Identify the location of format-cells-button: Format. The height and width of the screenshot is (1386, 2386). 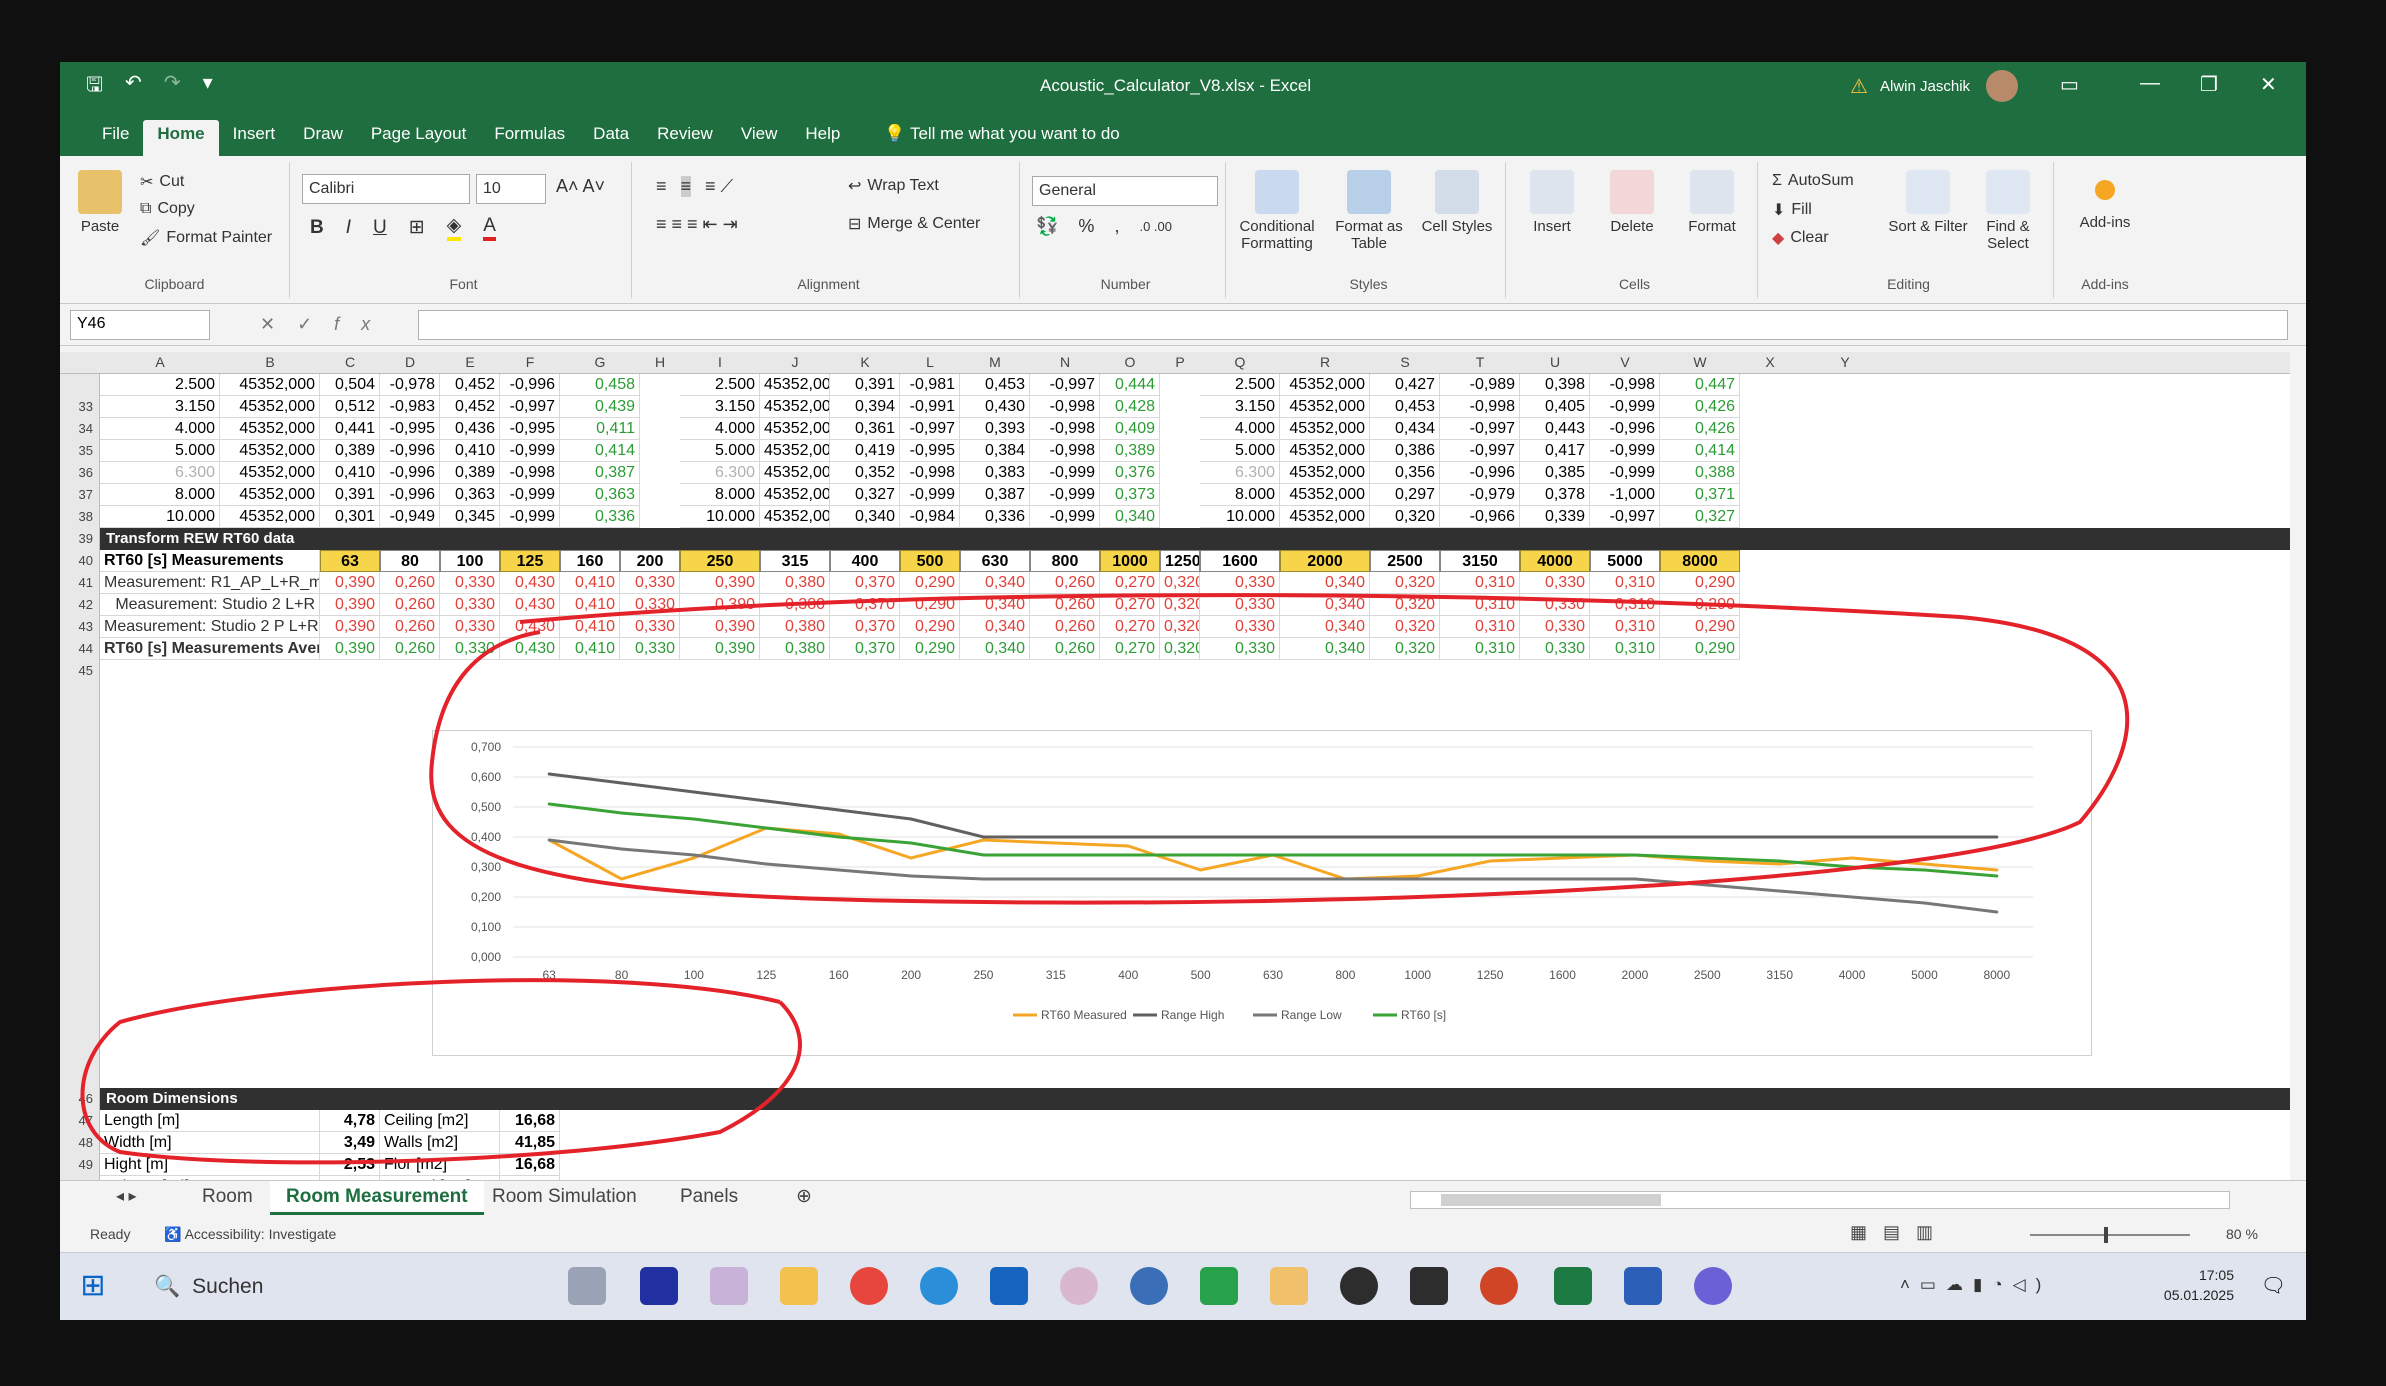
(1712, 202).